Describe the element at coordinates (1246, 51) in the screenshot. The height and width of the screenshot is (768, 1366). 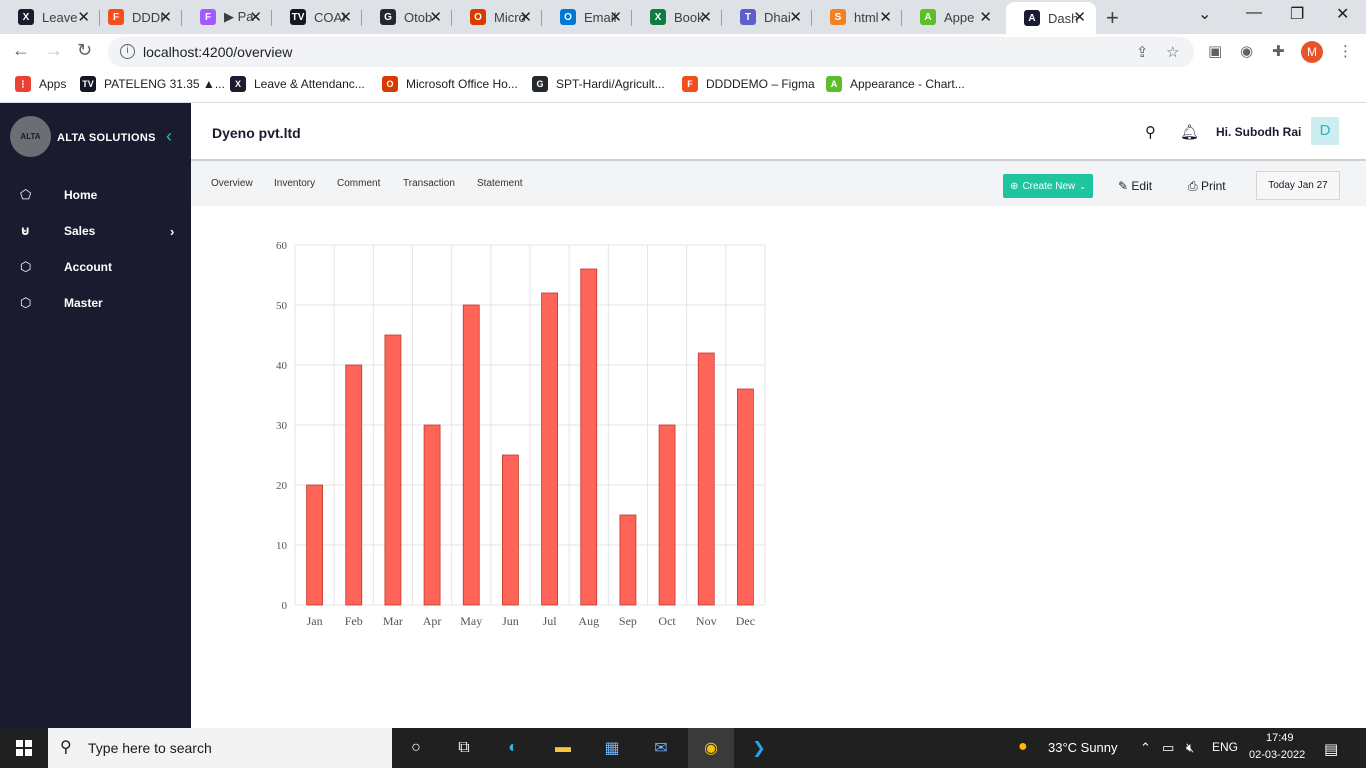
I see `camera-icon: ◉` at that location.